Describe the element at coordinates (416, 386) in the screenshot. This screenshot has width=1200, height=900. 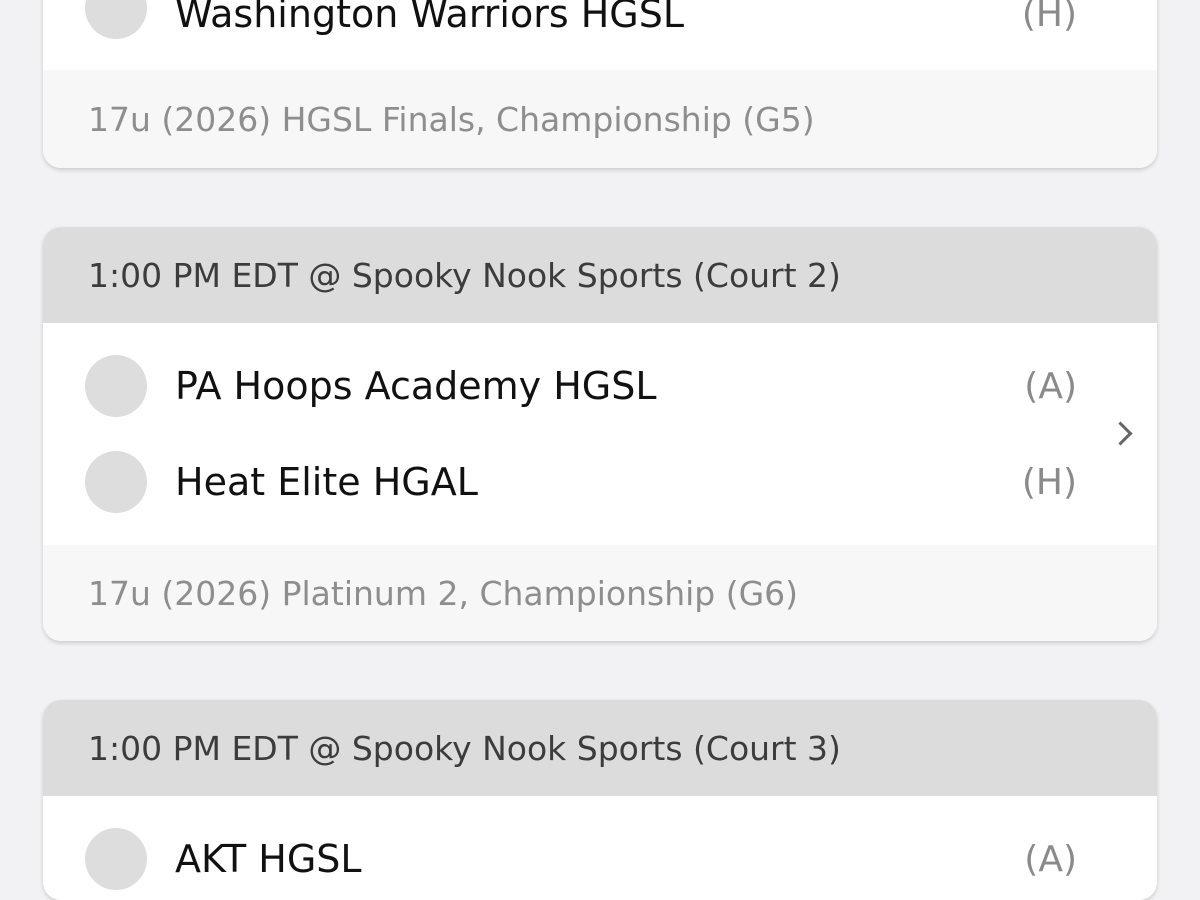
I see `team-name: PA Hoops Academy HGSL` at that location.